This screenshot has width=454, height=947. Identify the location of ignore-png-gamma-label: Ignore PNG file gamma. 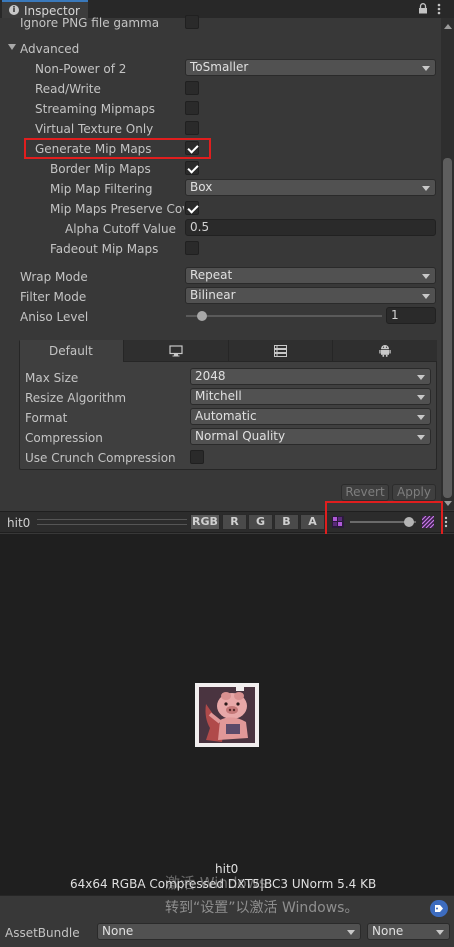
(90, 23).